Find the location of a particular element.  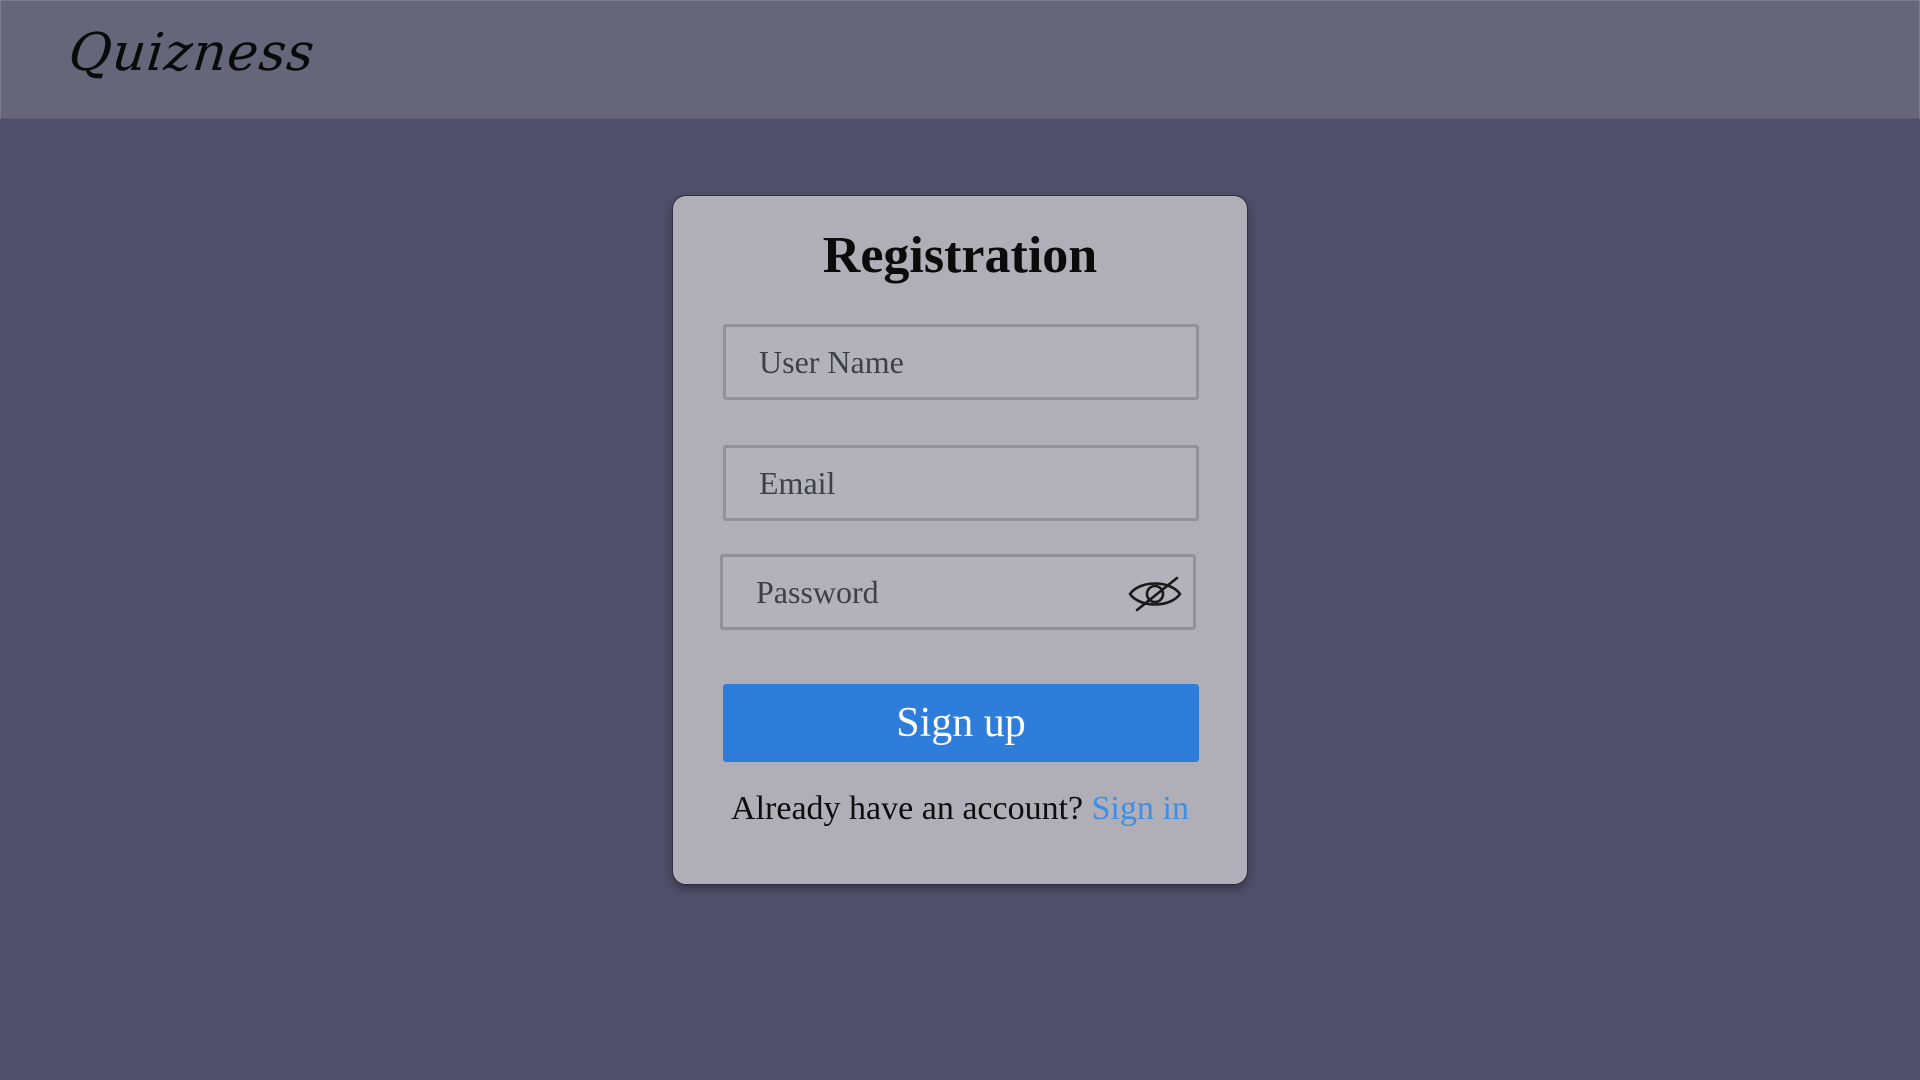

username-field-wrapper is located at coordinates (961, 362).